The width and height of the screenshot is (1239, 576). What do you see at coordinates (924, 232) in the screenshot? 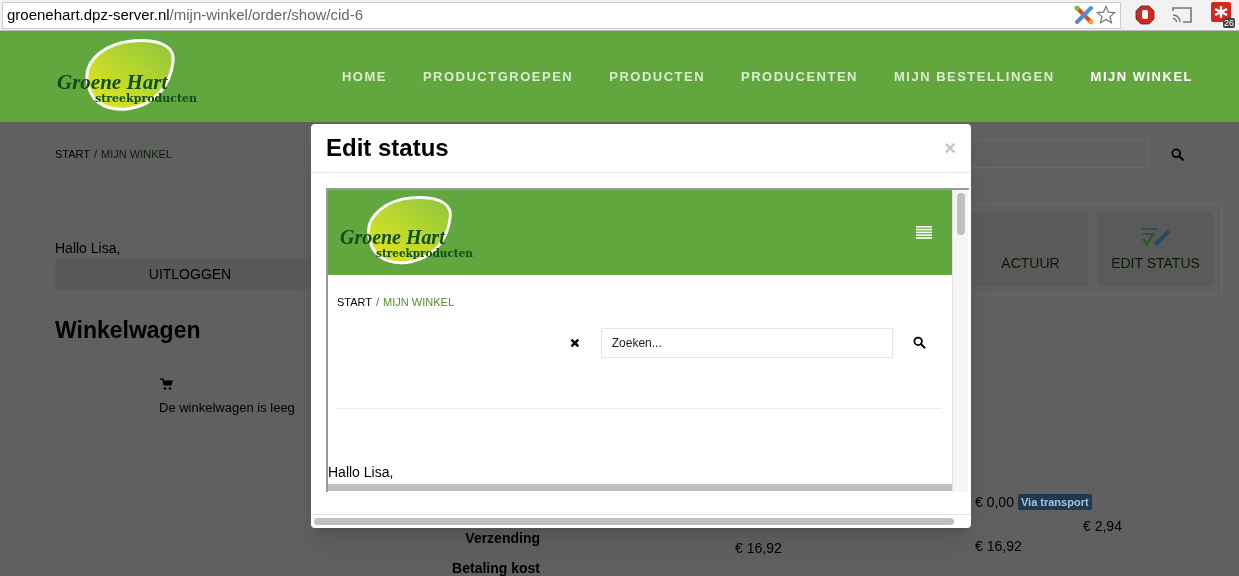
I see `menu-icon` at bounding box center [924, 232].